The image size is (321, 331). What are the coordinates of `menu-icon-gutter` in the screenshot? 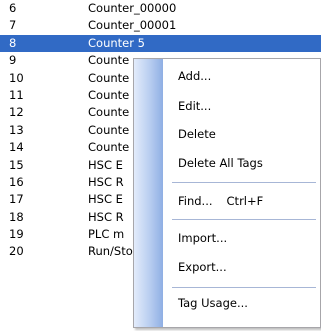 It's located at (148, 193).